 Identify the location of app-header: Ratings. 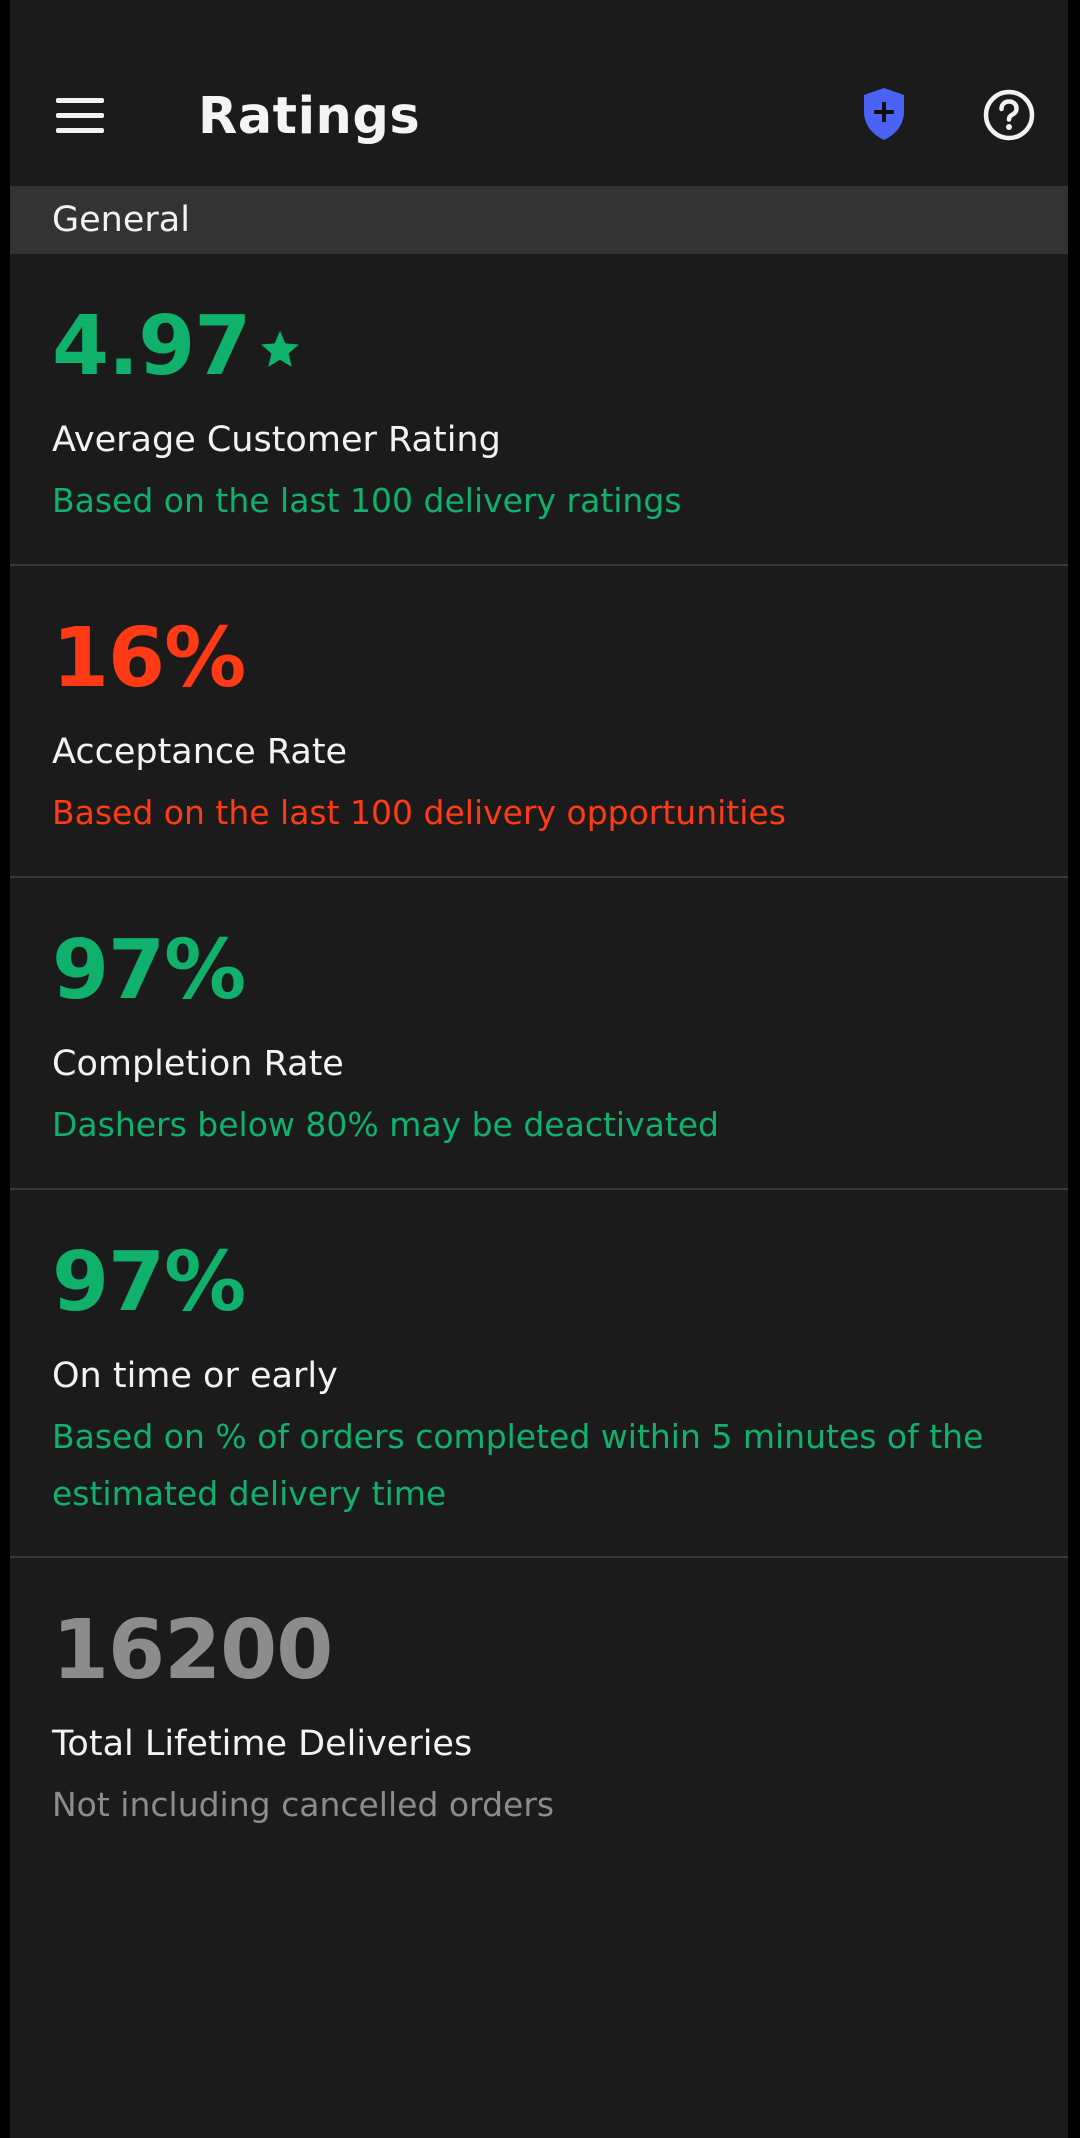
(539, 93).